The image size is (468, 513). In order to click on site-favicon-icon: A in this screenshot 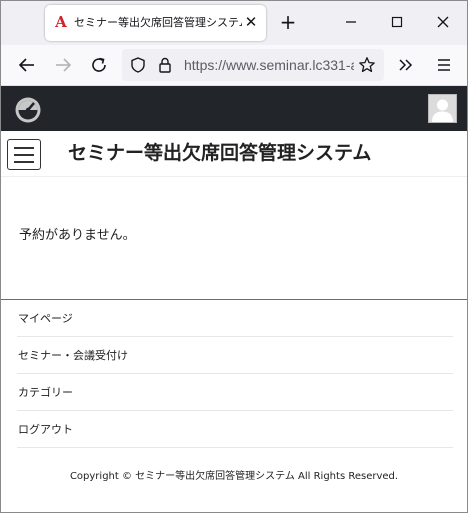, I will do `click(61, 22)`.